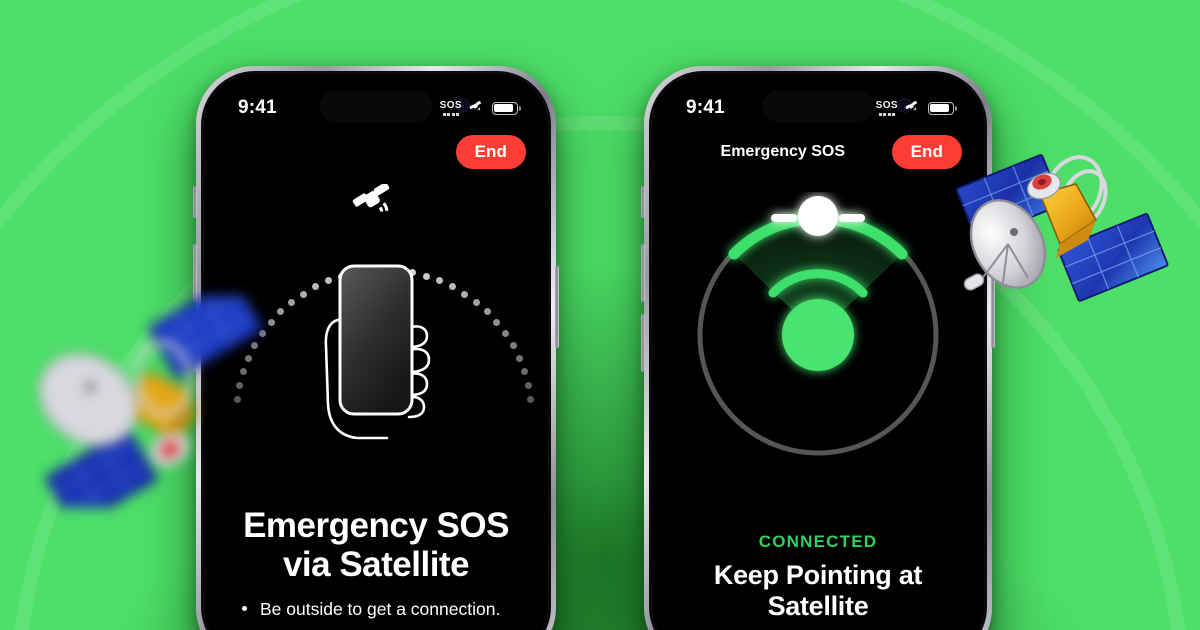 This screenshot has height=630, width=1200. I want to click on hand-holding-phone-icon, so click(377, 352).